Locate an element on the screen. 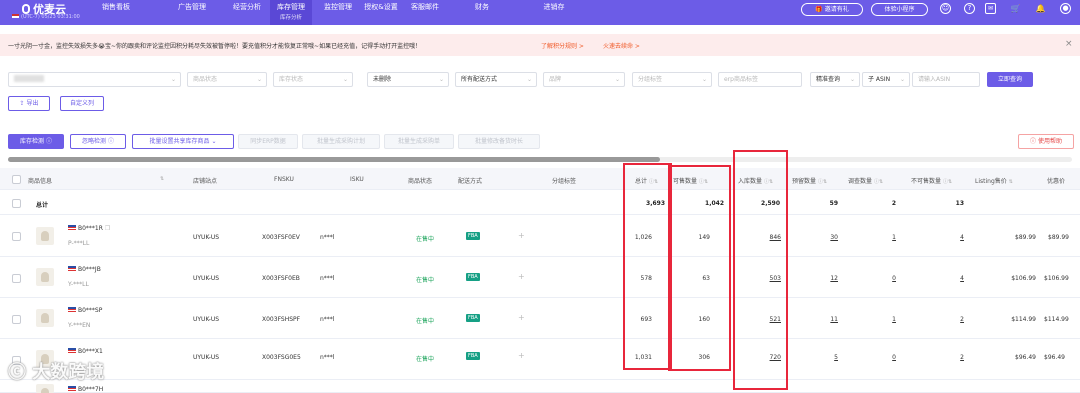 This screenshot has width=1080, height=393. col-listing-price: Listing售价 ⇅ is located at coordinates (994, 180).